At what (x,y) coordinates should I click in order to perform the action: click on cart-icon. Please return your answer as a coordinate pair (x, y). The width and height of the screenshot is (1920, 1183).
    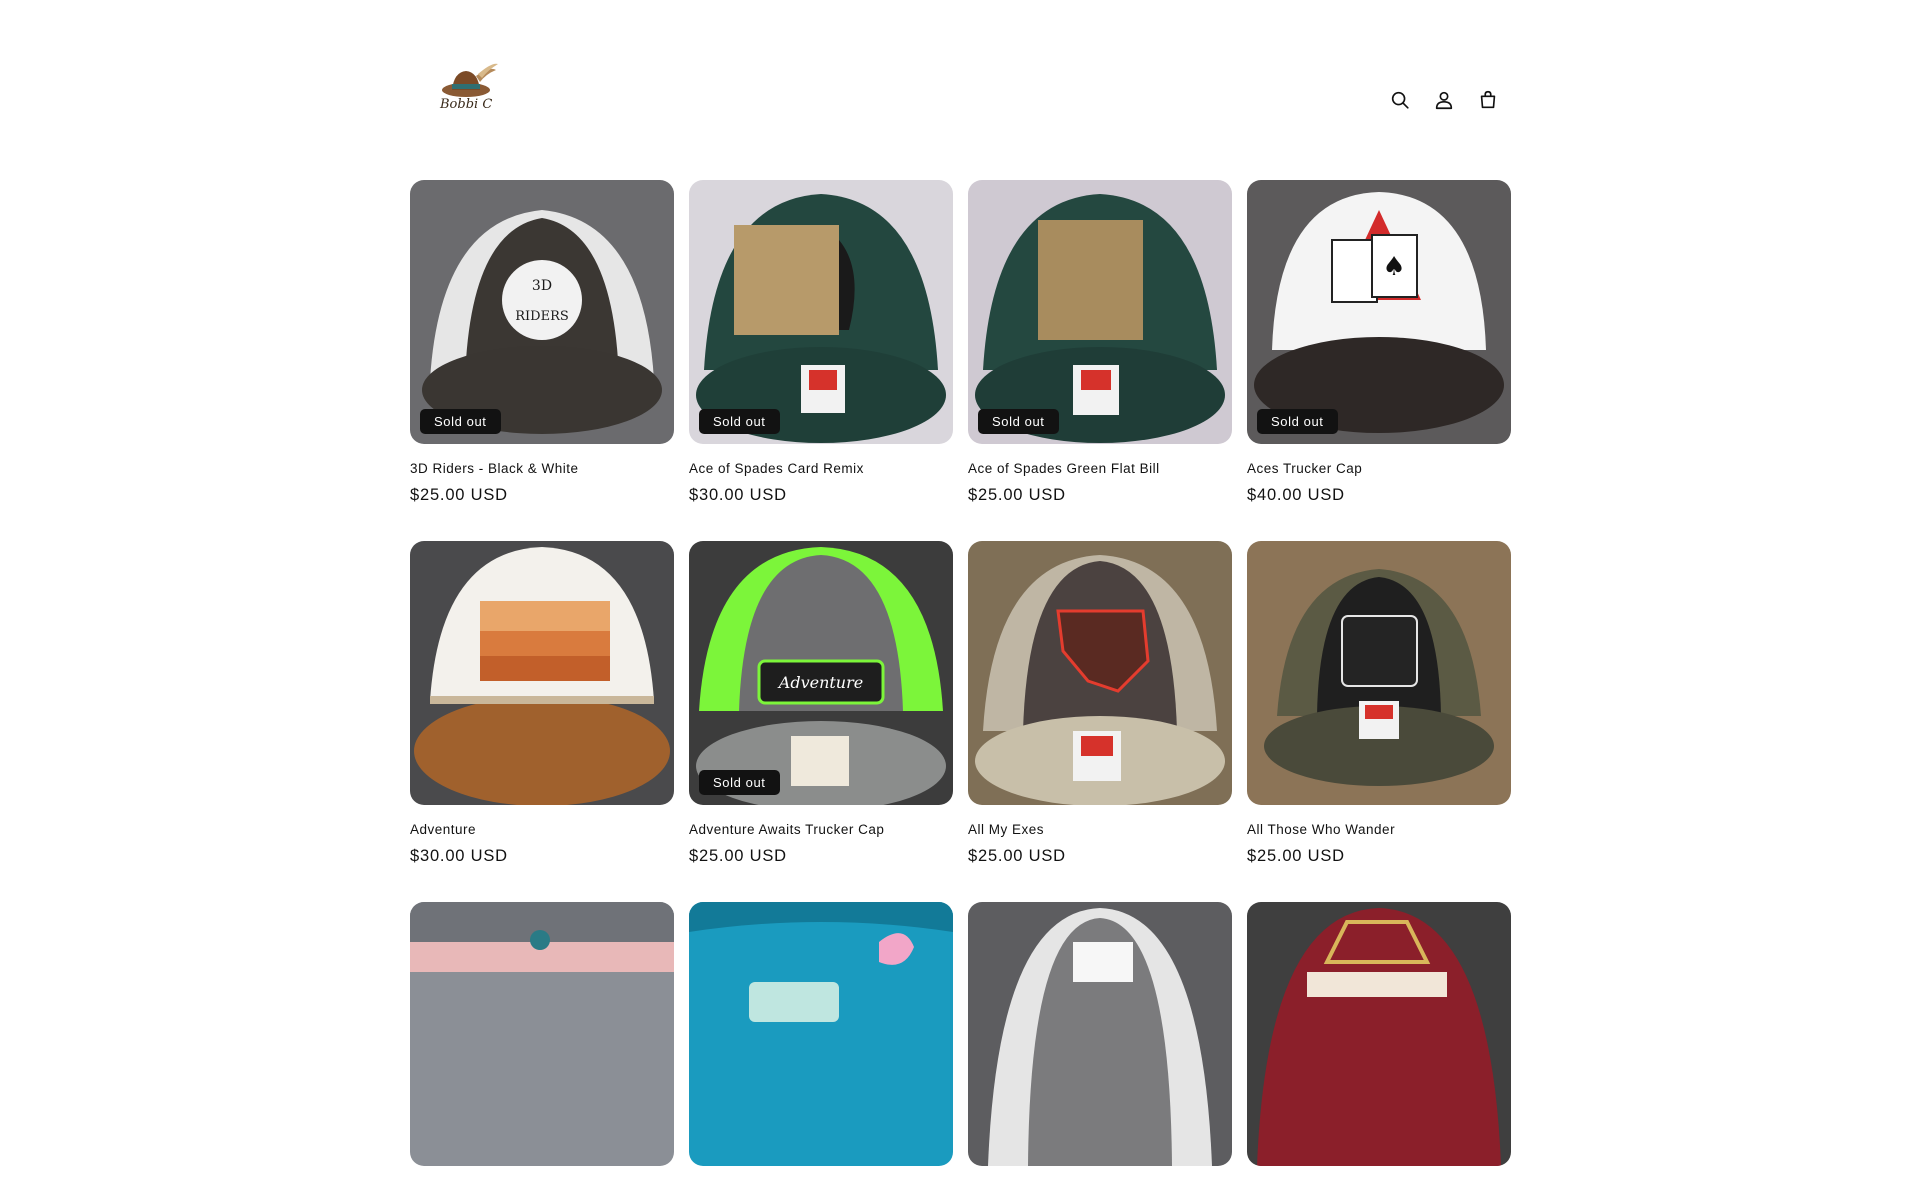
    Looking at the image, I should click on (1488, 100).